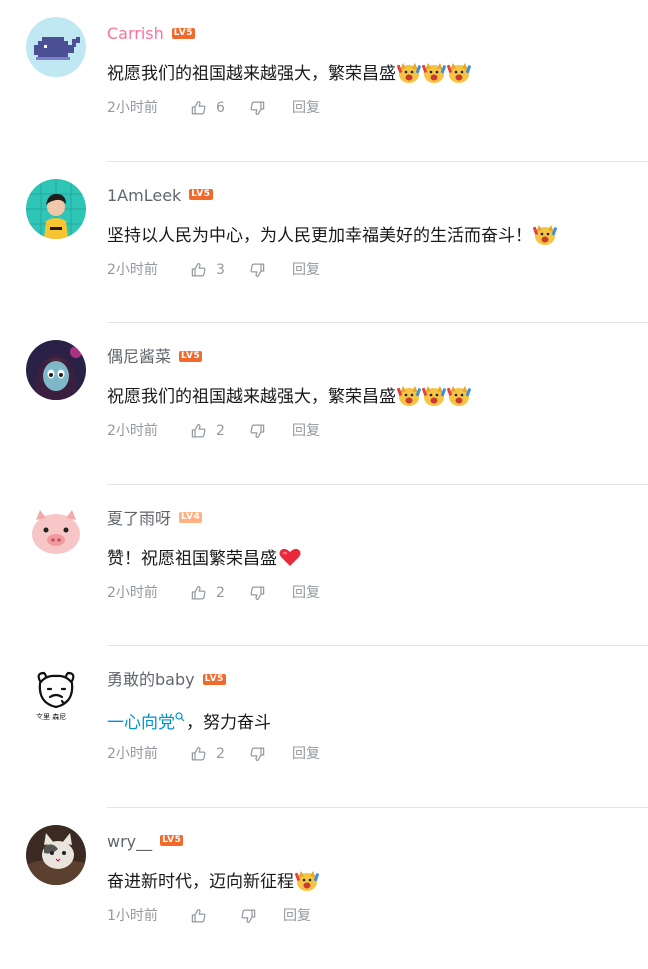 The image size is (648, 969). What do you see at coordinates (220, 270) in the screenshot?
I see `like-count: 3` at bounding box center [220, 270].